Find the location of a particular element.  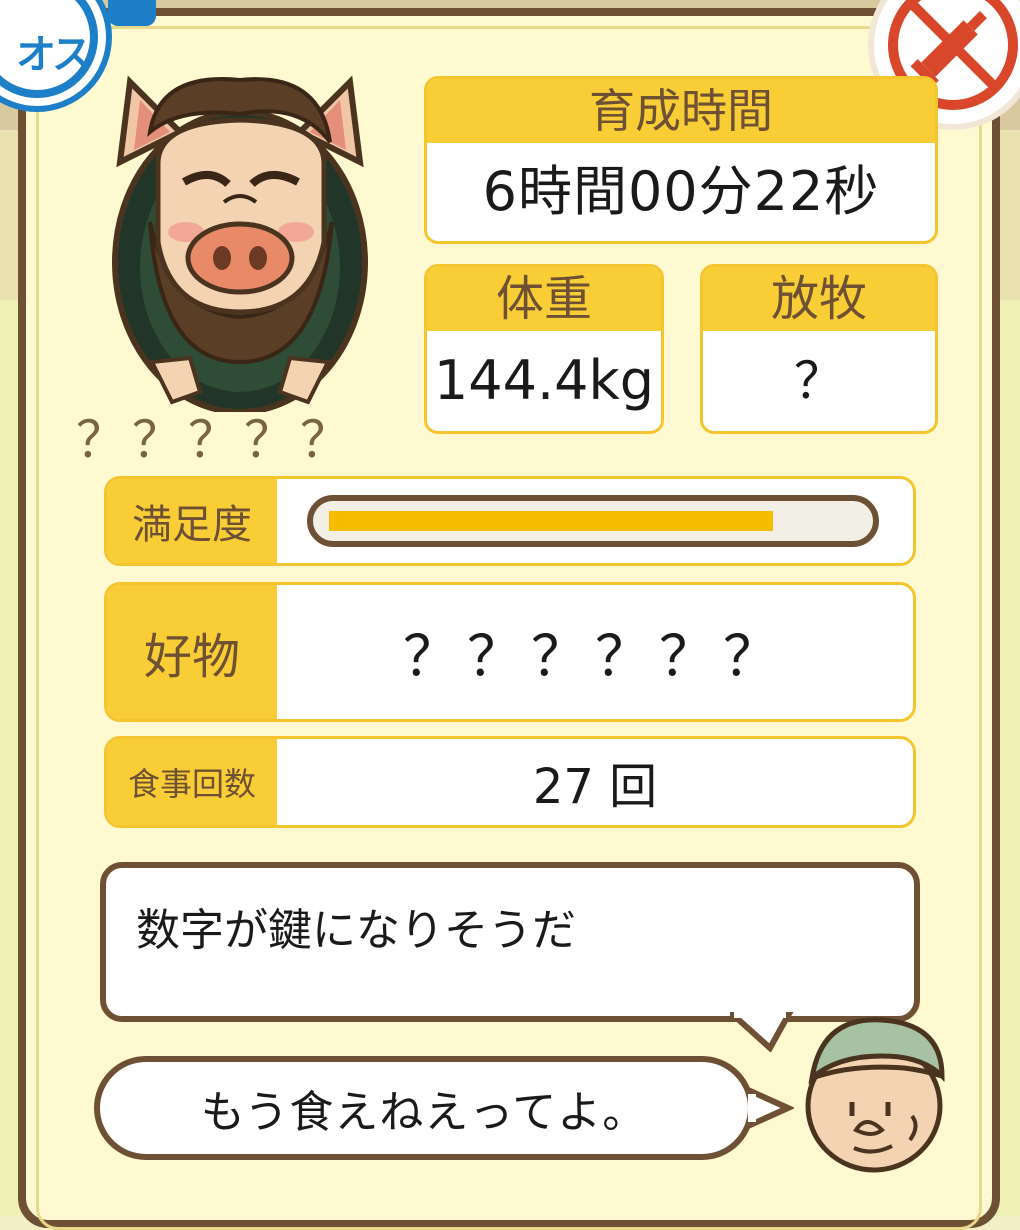

meal-count-label: 食事回数 is located at coordinates (192, 782).